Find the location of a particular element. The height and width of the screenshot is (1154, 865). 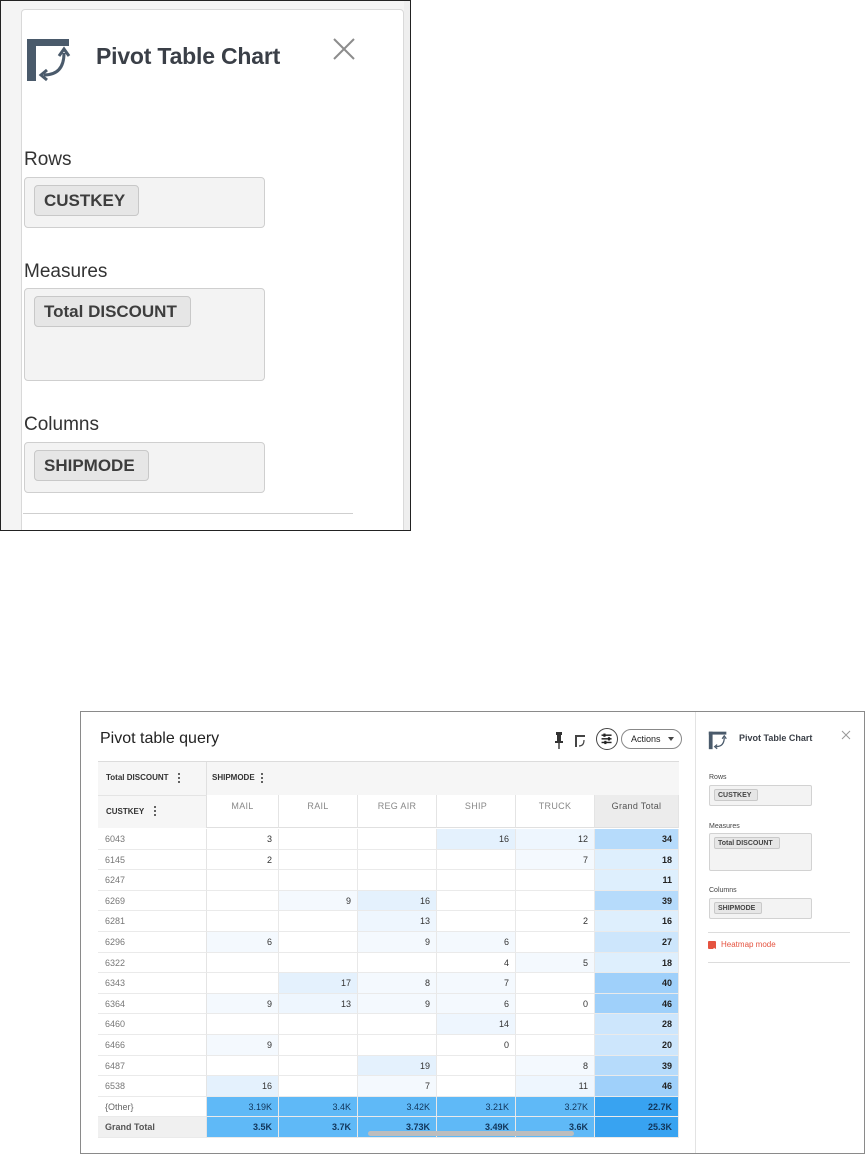

row-dimension-header: CUSTKEY is located at coordinates (125, 811).